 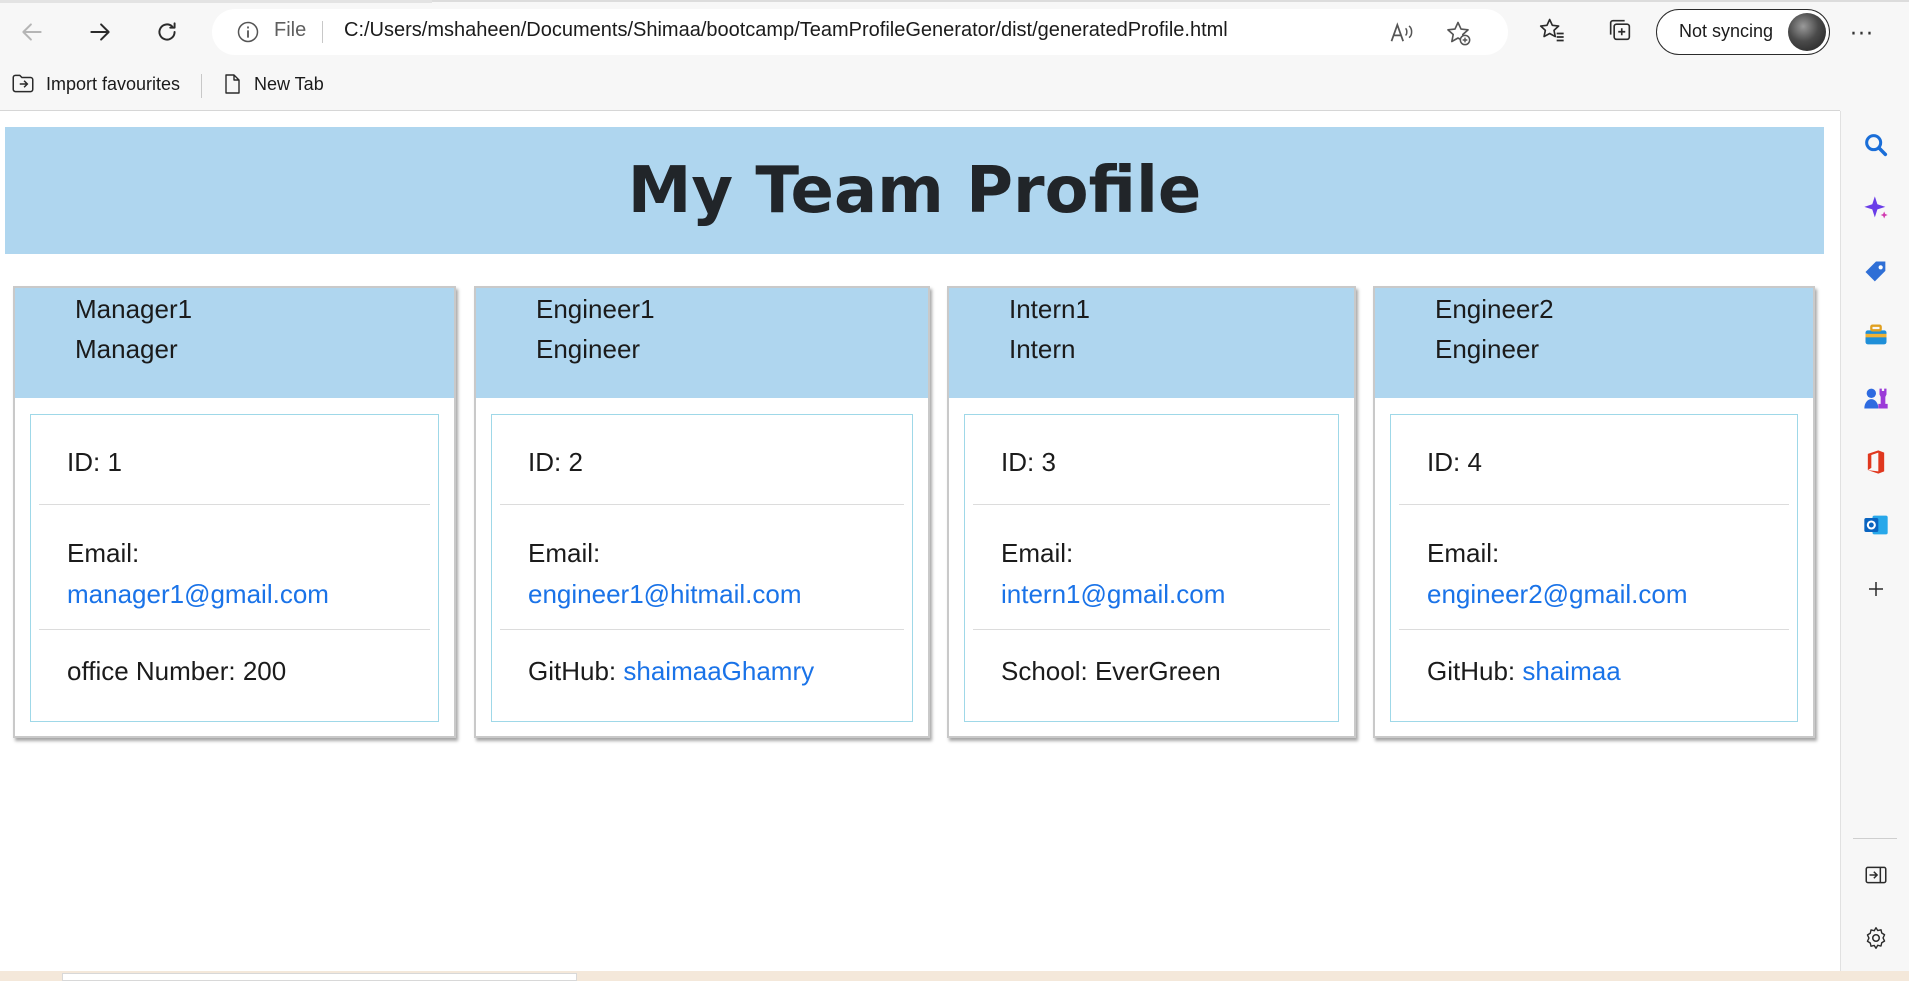 I want to click on page-icon, so click(x=232, y=84).